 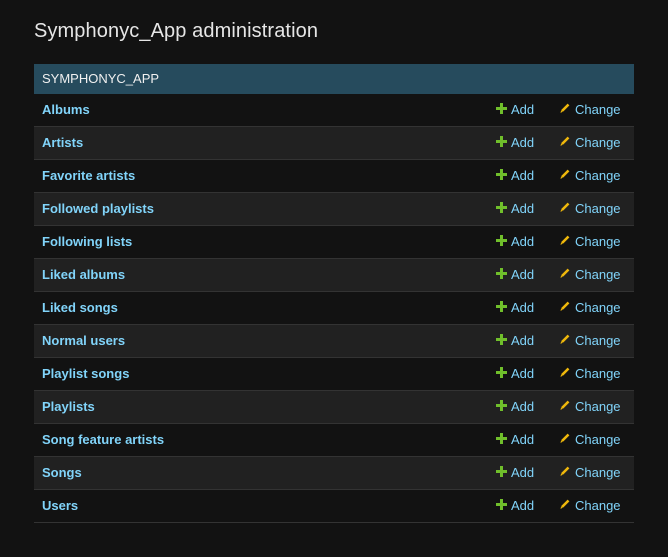 What do you see at coordinates (334, 341) in the screenshot?
I see `model-row: Normal users Add Change` at bounding box center [334, 341].